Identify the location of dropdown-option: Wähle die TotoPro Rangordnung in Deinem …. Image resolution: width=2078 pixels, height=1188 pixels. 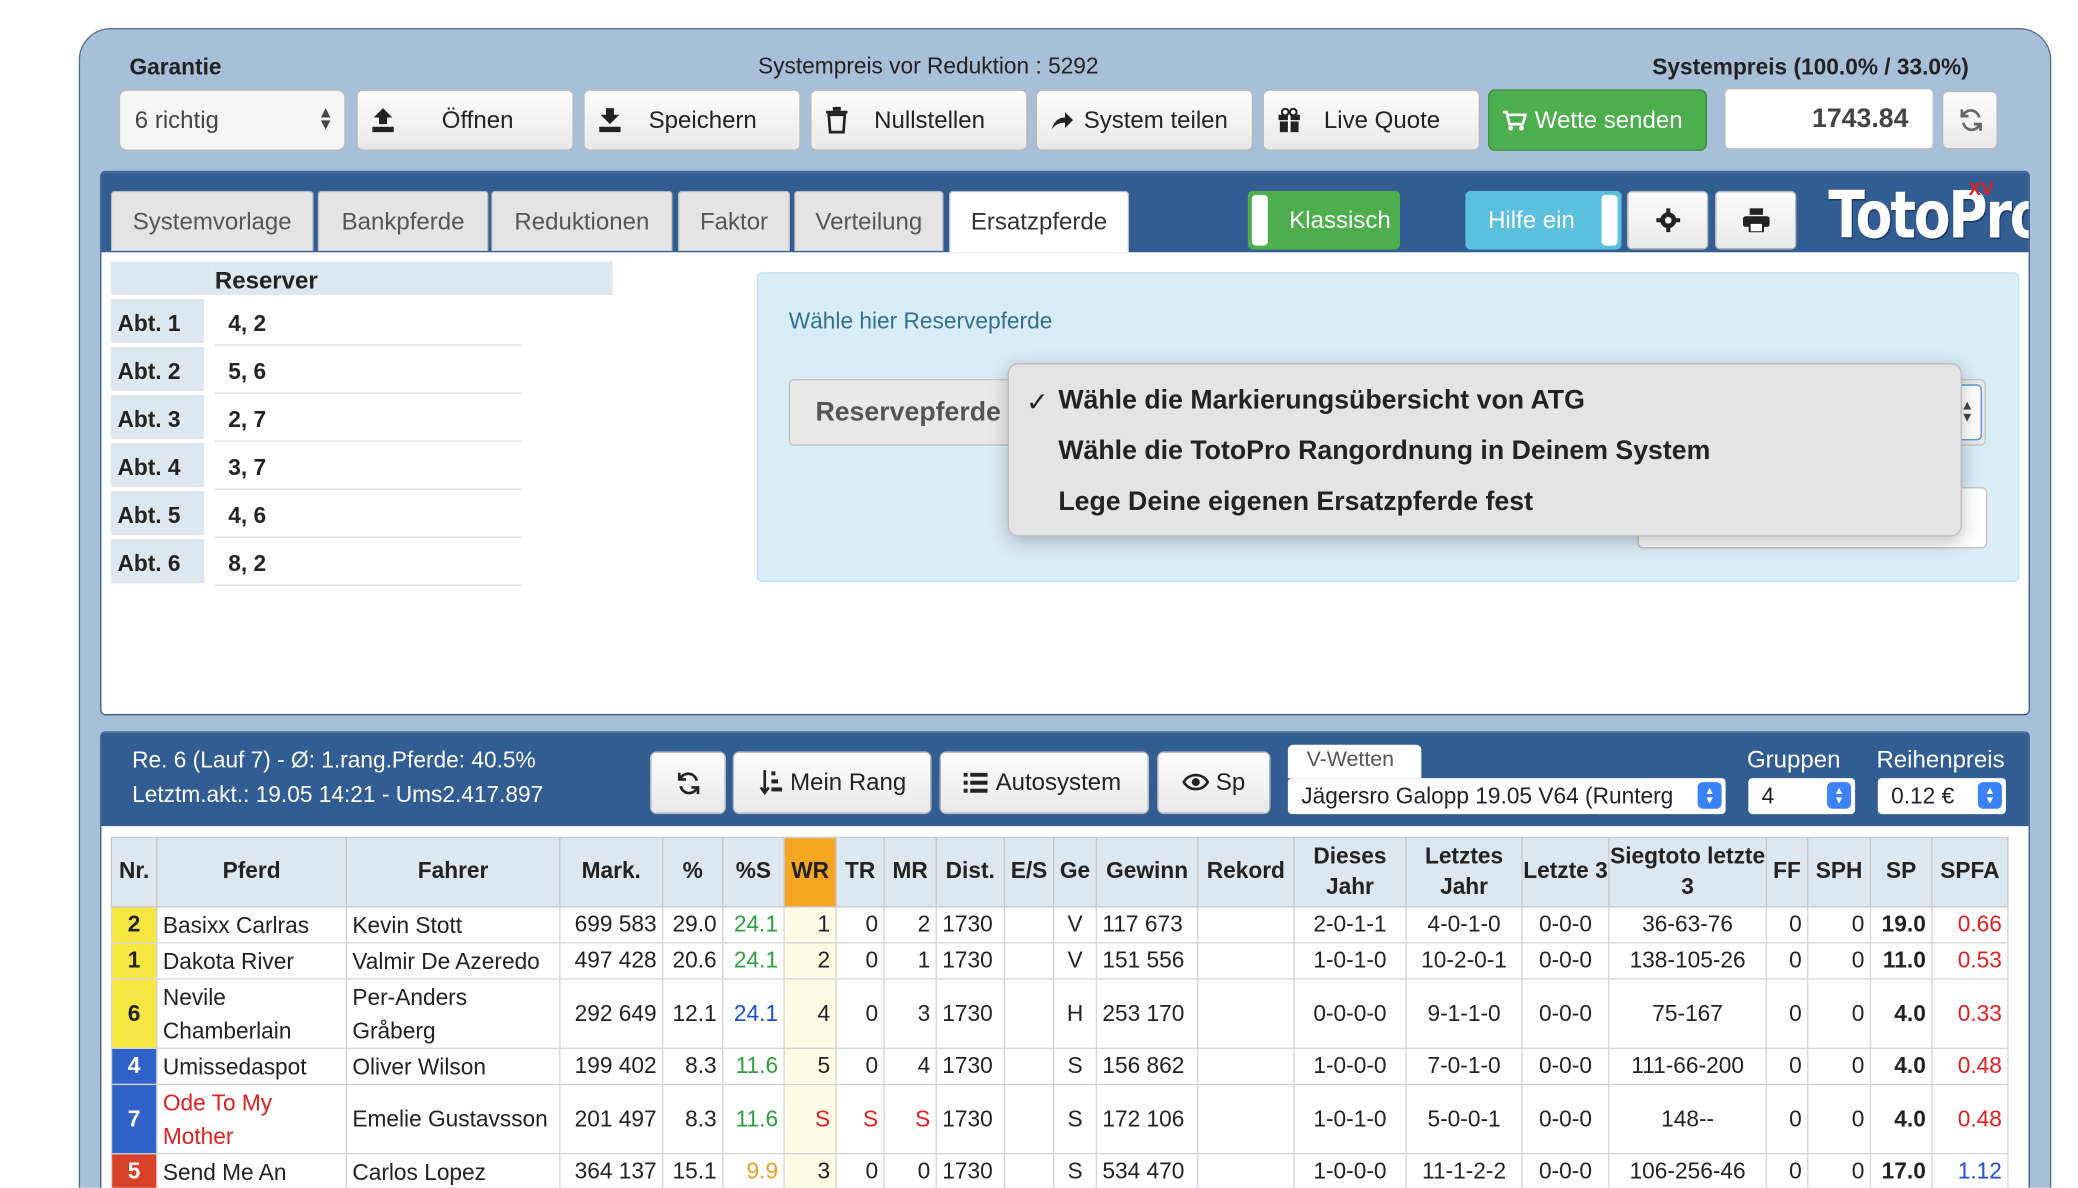
(1384, 451).